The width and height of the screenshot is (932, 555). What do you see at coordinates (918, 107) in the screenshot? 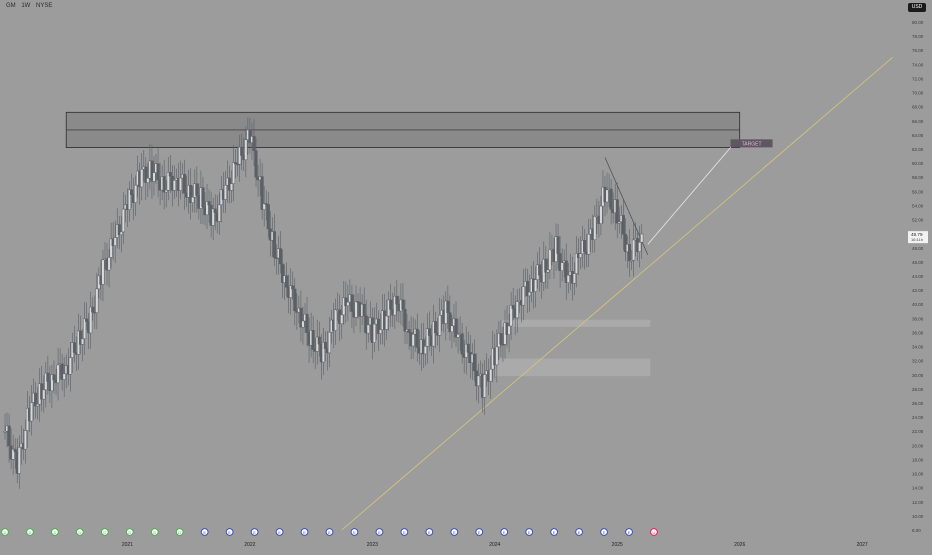
I see `price-axis-label: 68.00` at bounding box center [918, 107].